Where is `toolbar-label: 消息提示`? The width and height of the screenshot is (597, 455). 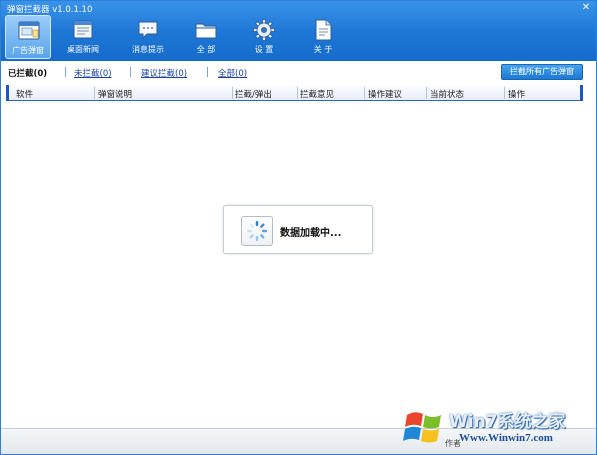 toolbar-label: 消息提示 is located at coordinates (148, 49).